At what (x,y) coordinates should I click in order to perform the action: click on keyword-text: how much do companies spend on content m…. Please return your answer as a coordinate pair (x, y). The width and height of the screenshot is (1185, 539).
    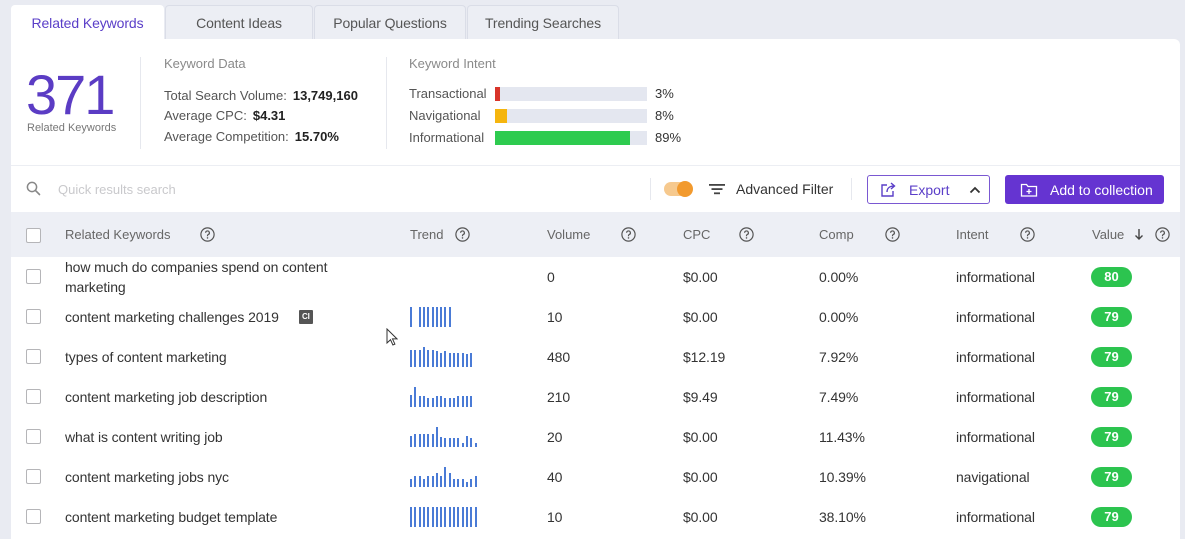
    Looking at the image, I should click on (210, 277).